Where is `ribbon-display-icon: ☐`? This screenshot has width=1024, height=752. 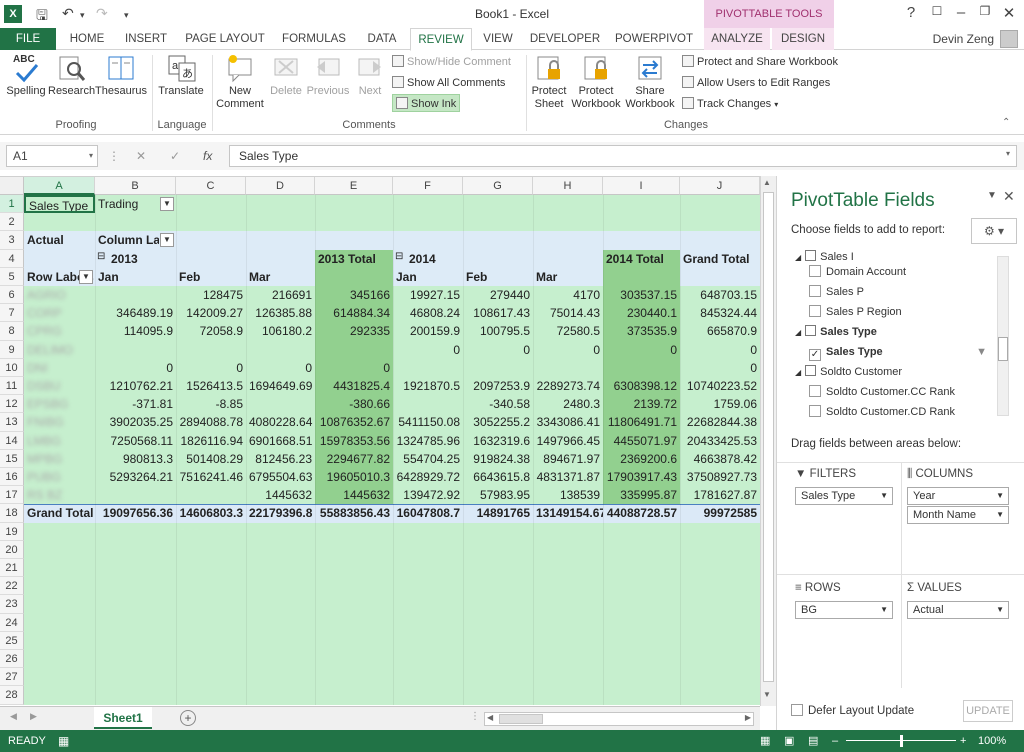 ribbon-display-icon: ☐ is located at coordinates (937, 11).